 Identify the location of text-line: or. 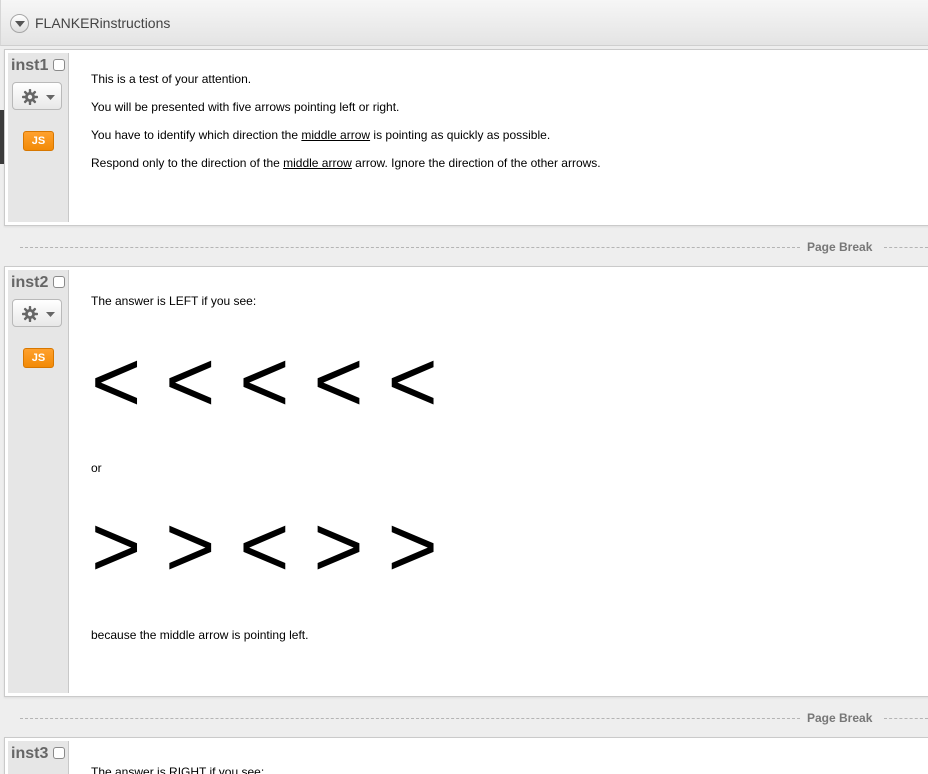
(96, 468).